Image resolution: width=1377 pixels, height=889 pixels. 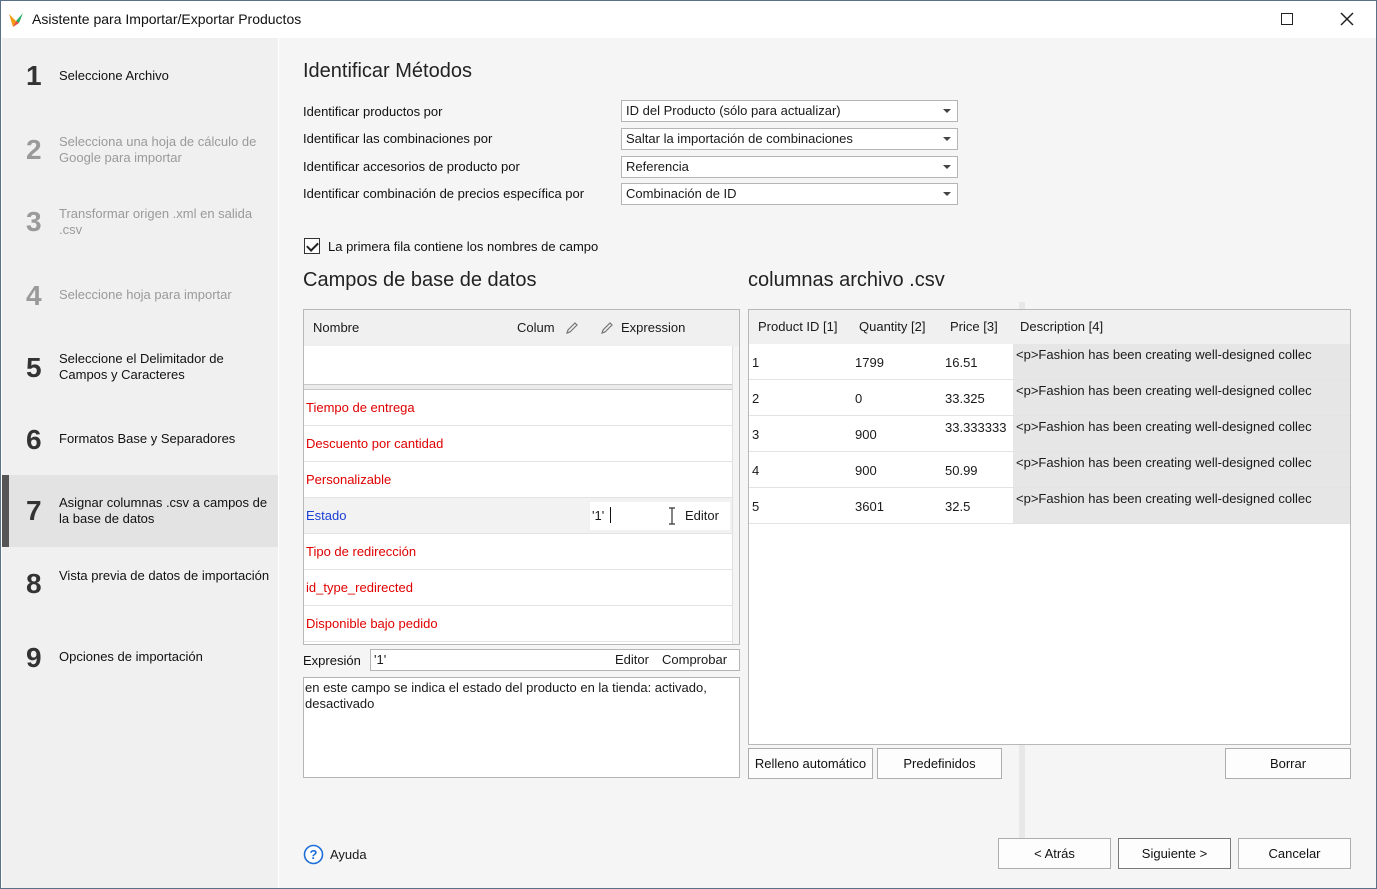 I want to click on db-grid-scrollbar, so click(x=735, y=495).